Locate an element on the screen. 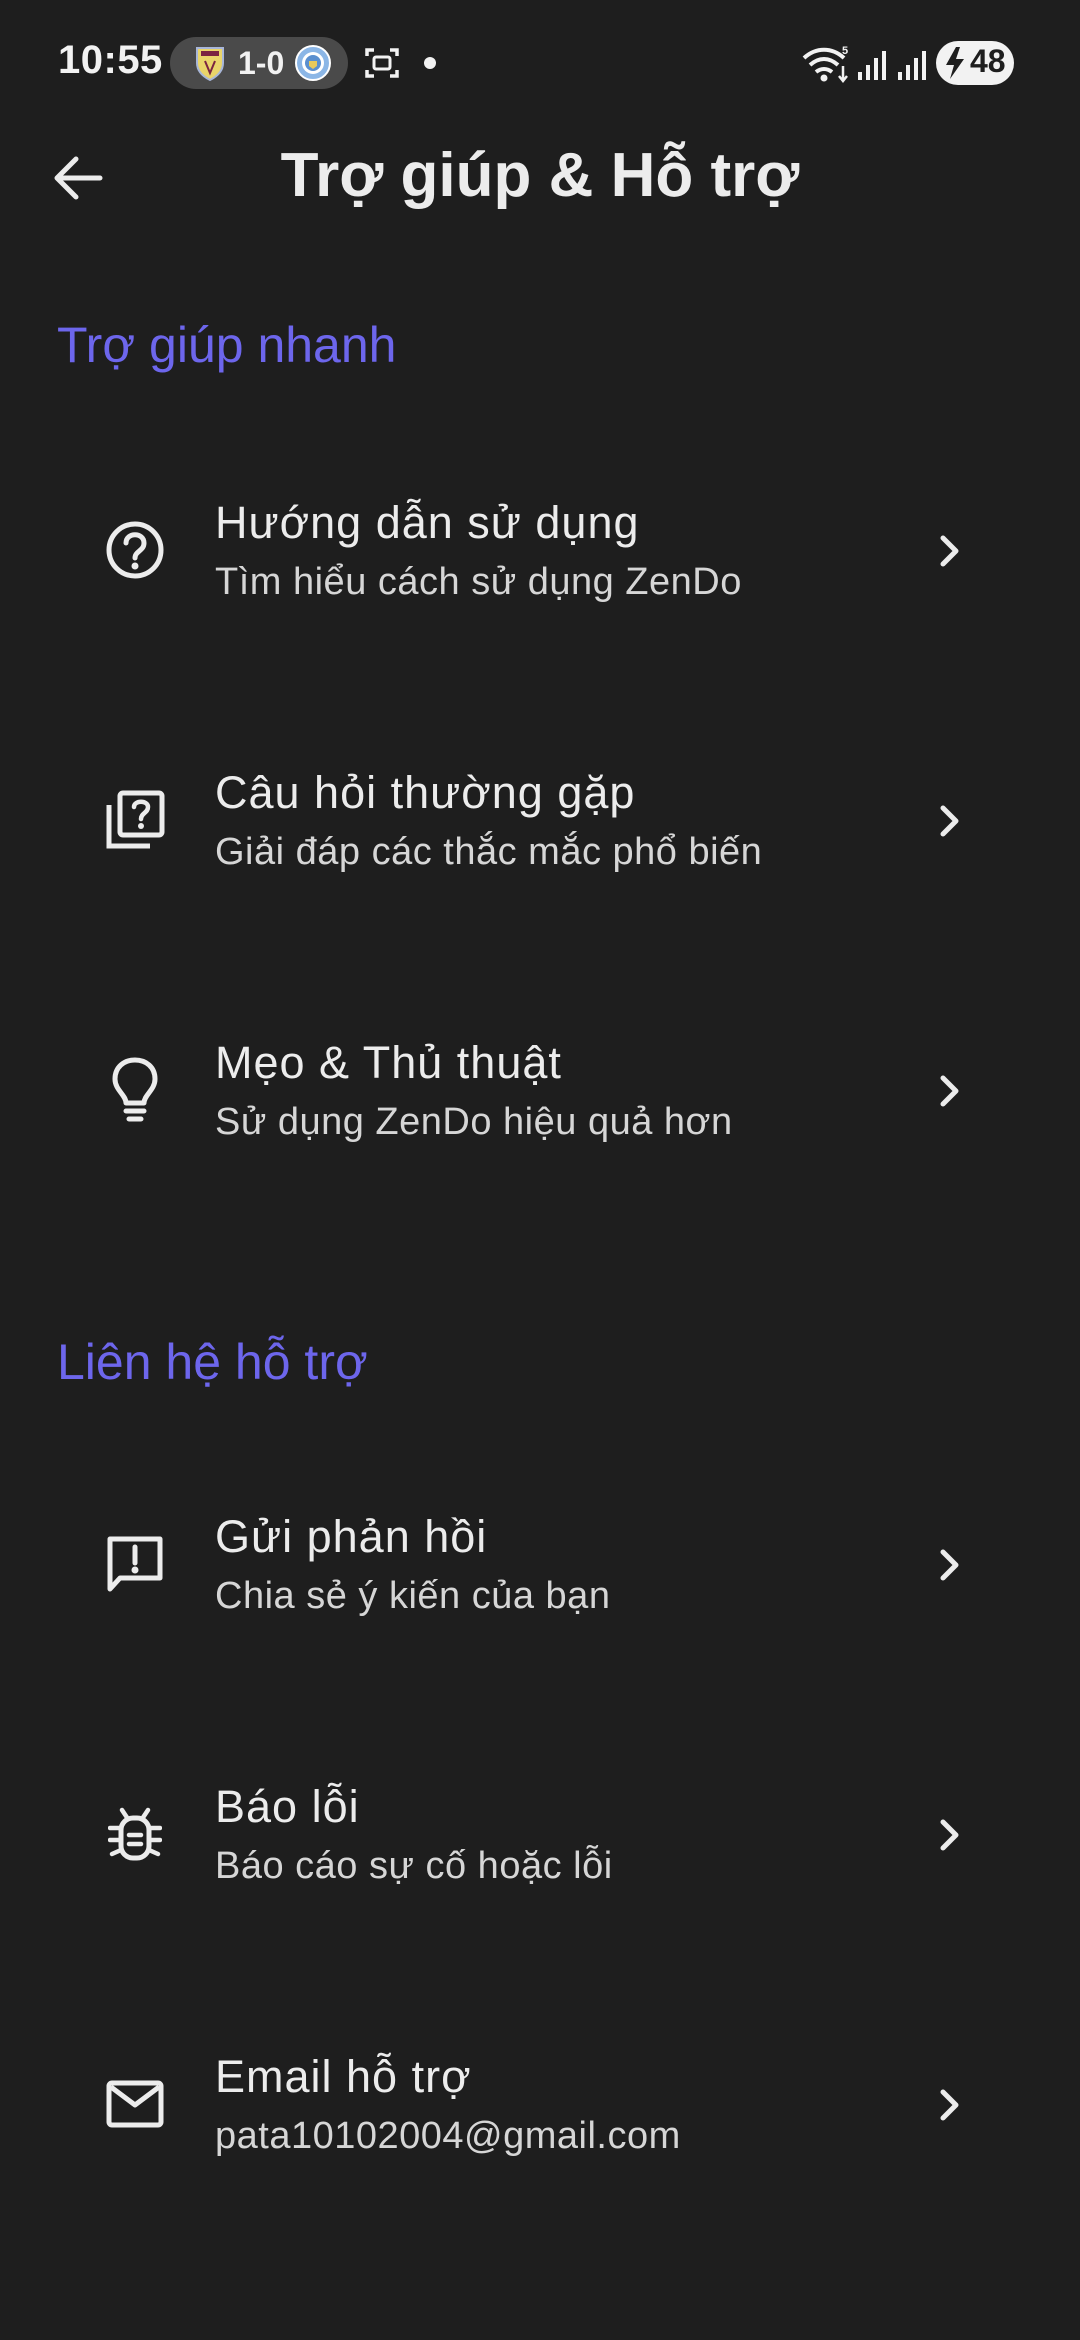  svg-text: 5 is located at coordinates (845, 51).